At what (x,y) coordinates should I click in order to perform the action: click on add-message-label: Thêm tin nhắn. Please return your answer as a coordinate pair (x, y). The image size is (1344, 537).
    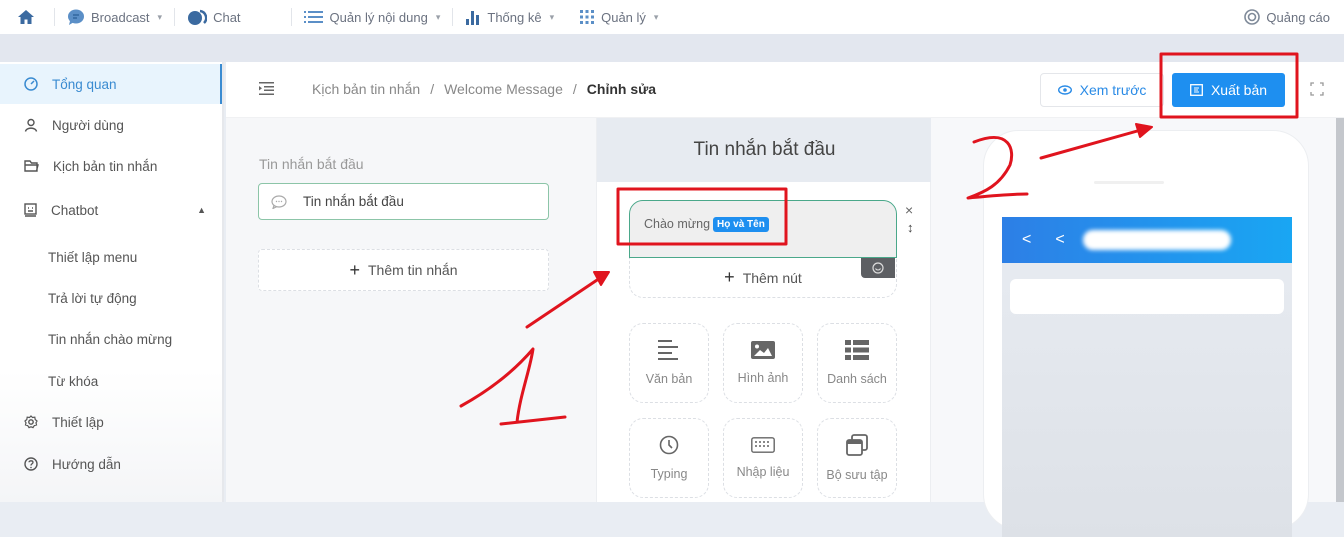
    Looking at the image, I should click on (413, 270).